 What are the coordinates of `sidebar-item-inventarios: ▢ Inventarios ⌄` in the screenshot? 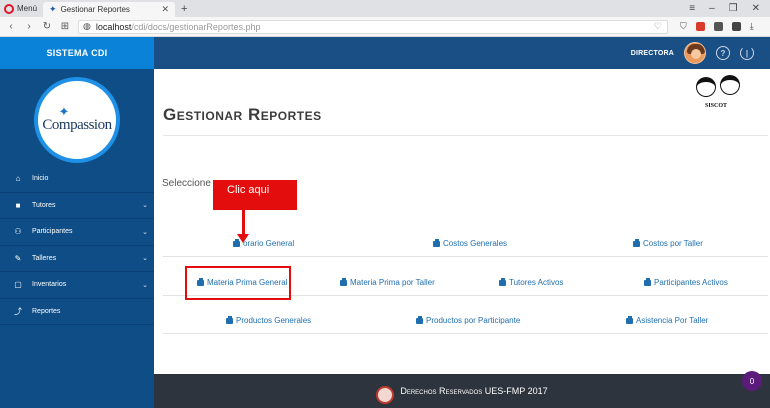 It's located at (77, 285).